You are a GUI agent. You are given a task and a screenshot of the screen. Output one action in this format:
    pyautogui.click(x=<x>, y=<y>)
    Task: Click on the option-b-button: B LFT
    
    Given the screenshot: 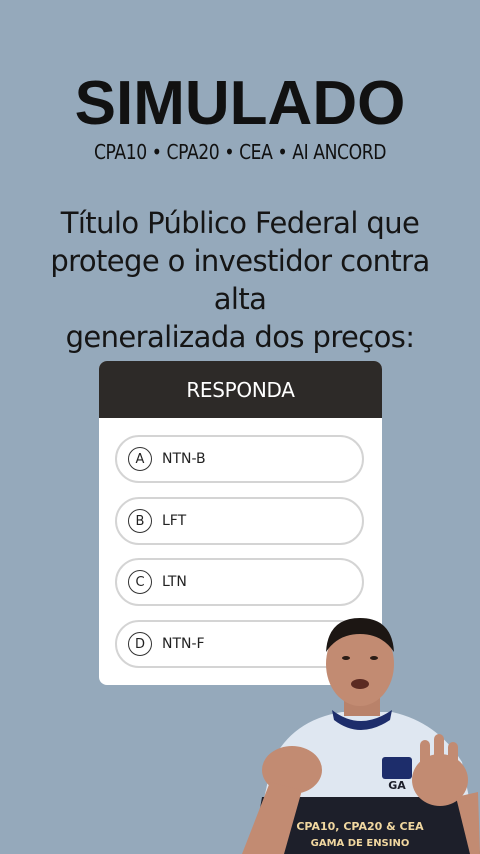 What is the action you would take?
    pyautogui.click(x=239, y=521)
    